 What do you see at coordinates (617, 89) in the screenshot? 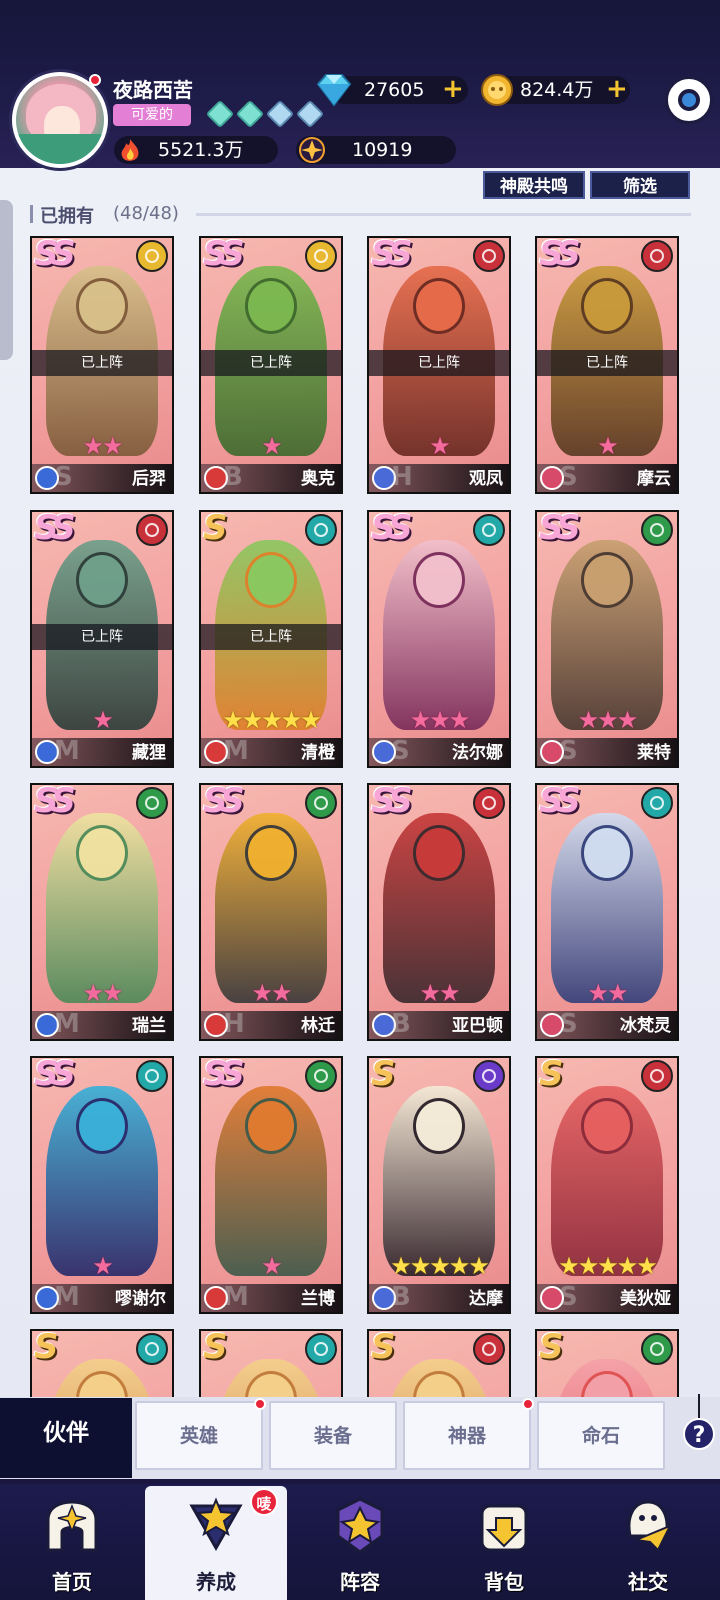
I see `add-gold-button: +` at bounding box center [617, 89].